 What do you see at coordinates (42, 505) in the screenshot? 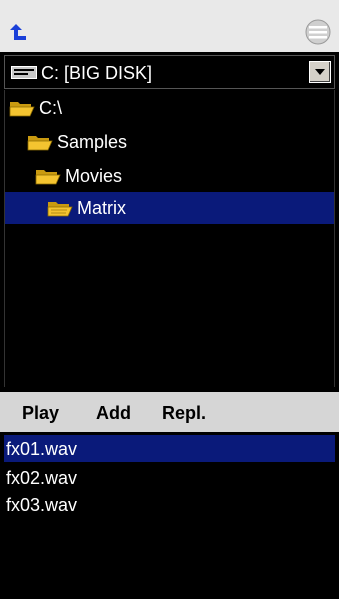
I see `file-label: fx03.wav` at bounding box center [42, 505].